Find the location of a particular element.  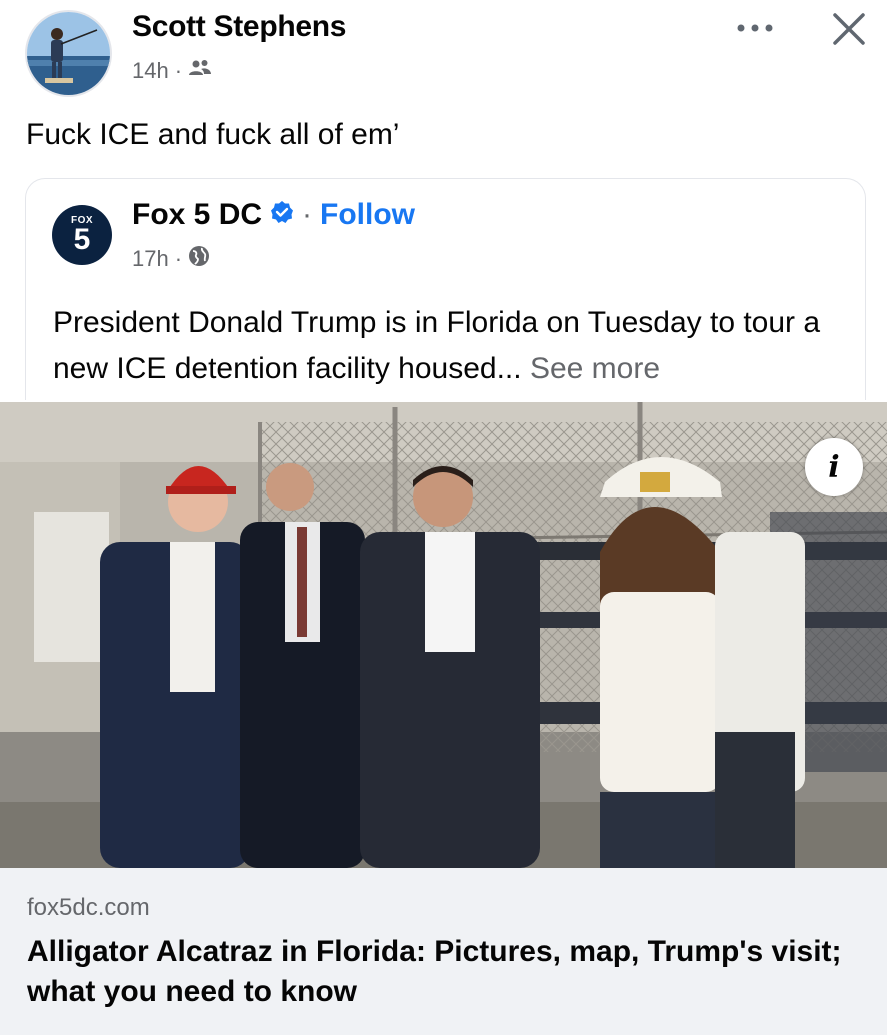

fox5-logo: FOX 5 is located at coordinates (82, 235).